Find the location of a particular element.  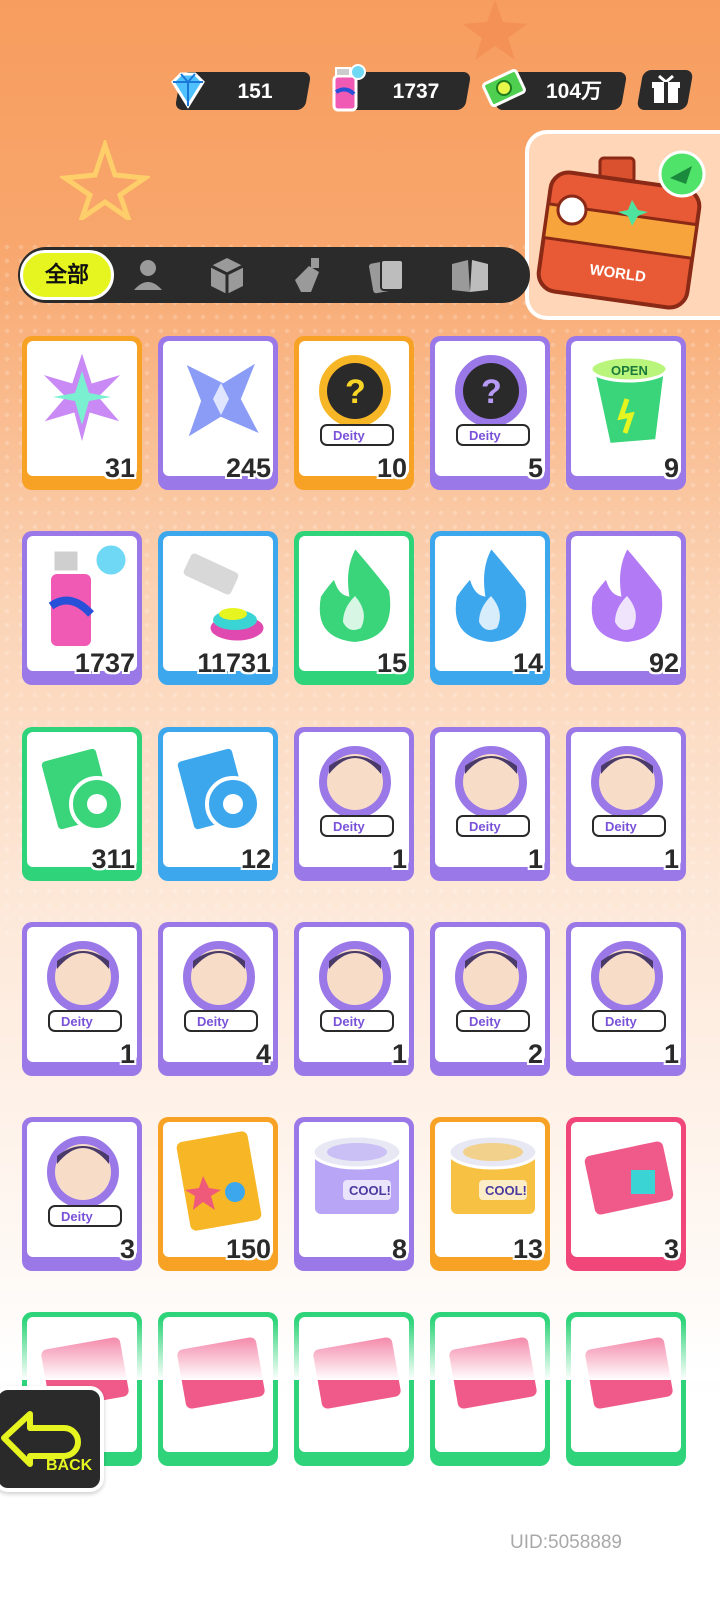

item-card: 311 is located at coordinates (82, 804).